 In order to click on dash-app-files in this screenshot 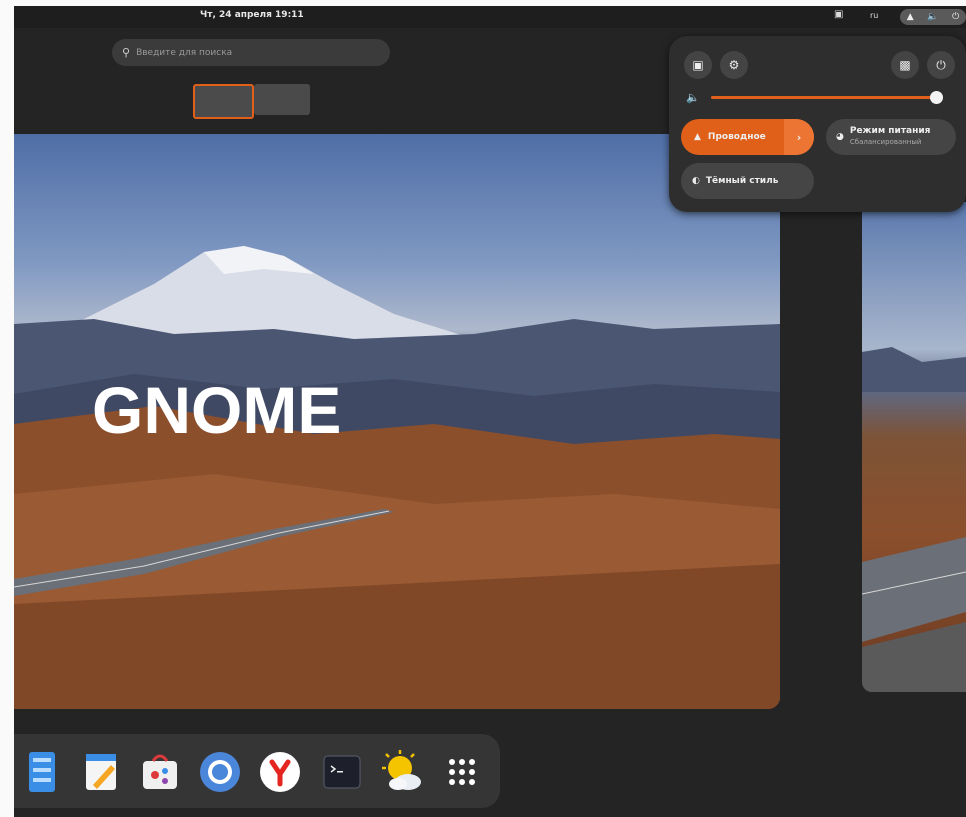, I will do `click(42, 772)`.